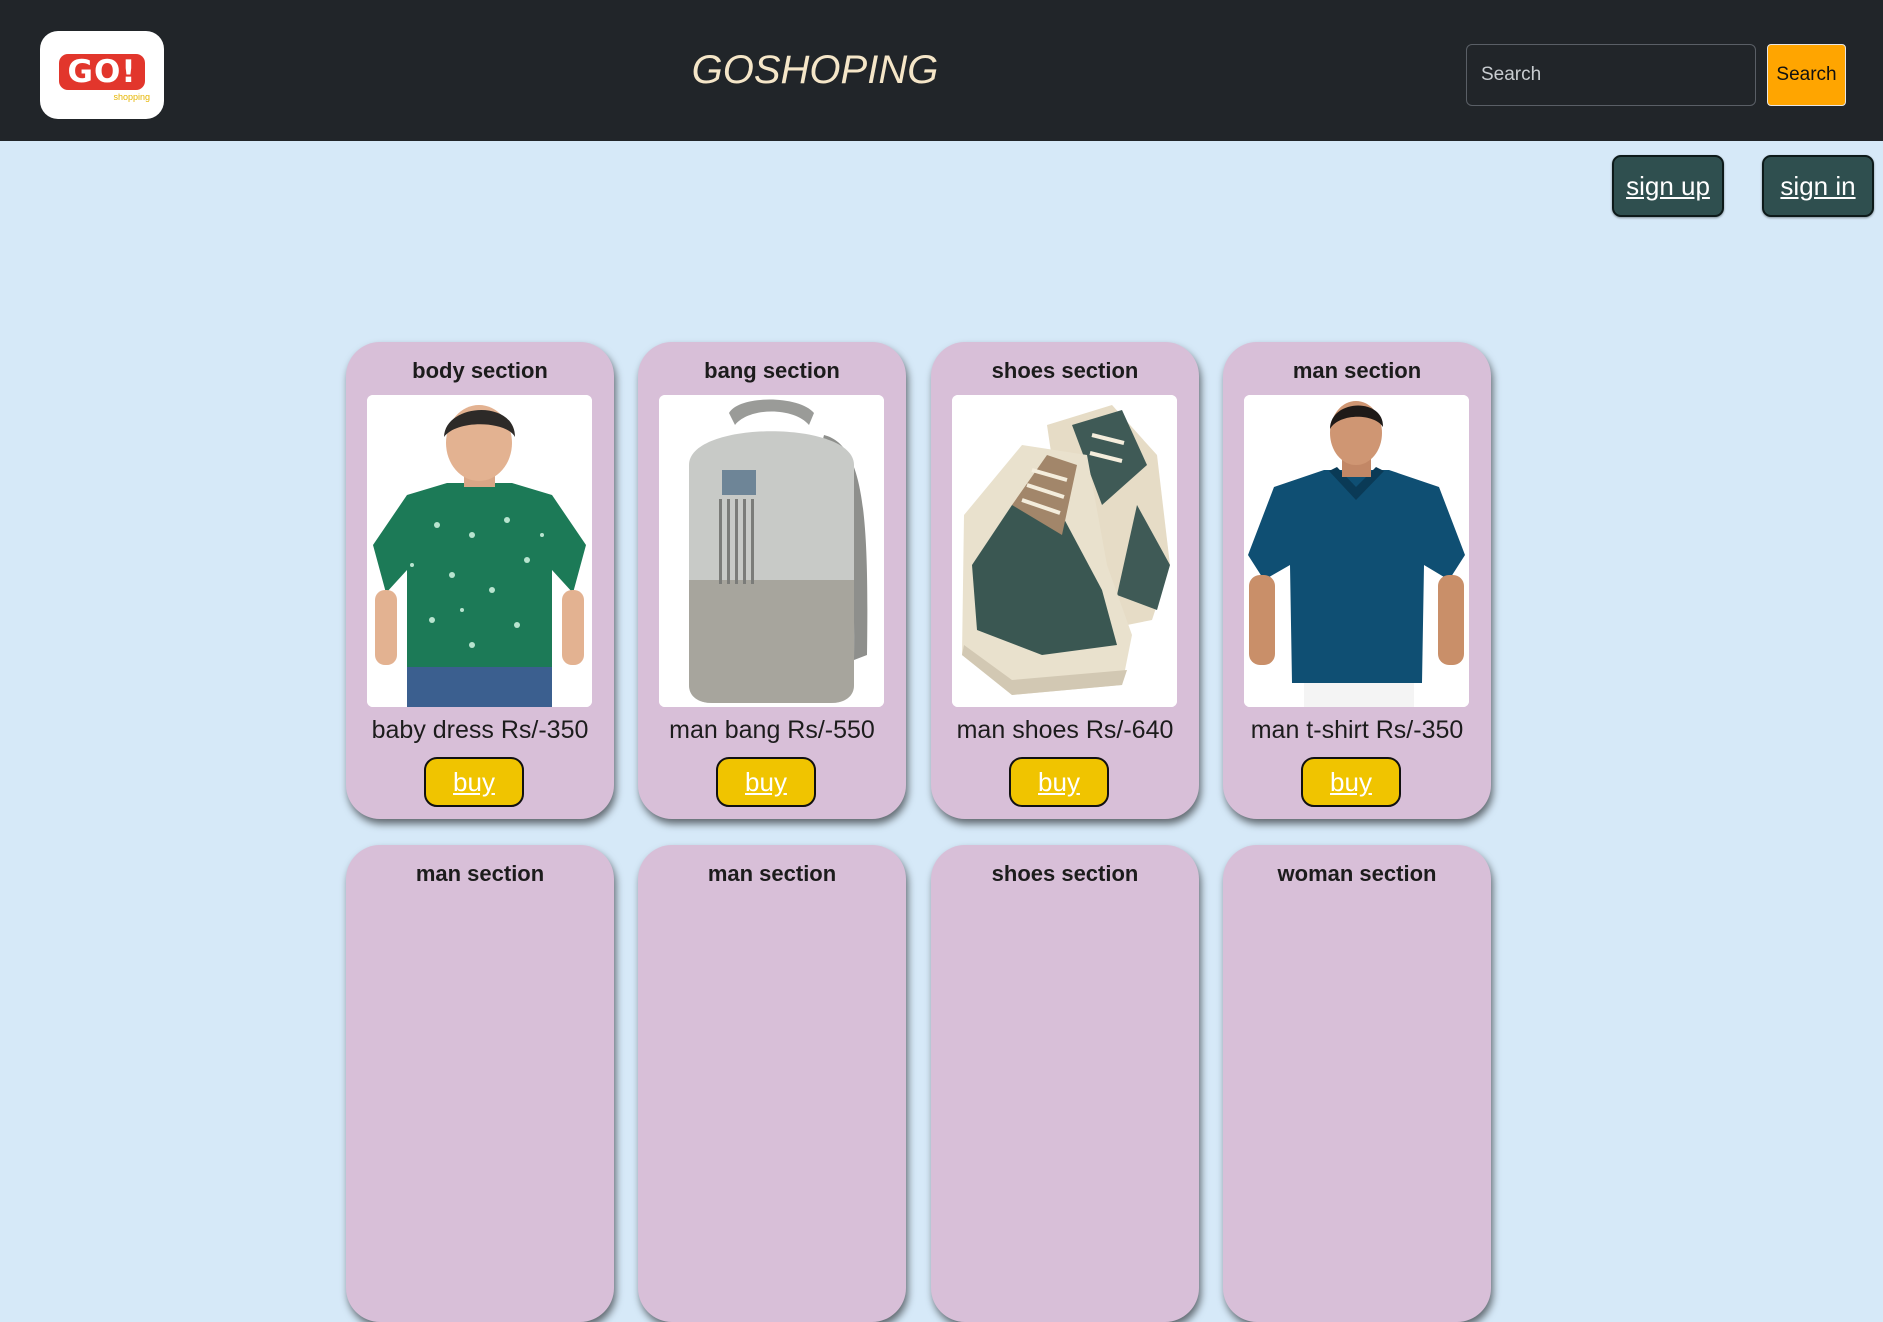 This screenshot has width=1883, height=1322. I want to click on logo-text: GO!, so click(102, 72).